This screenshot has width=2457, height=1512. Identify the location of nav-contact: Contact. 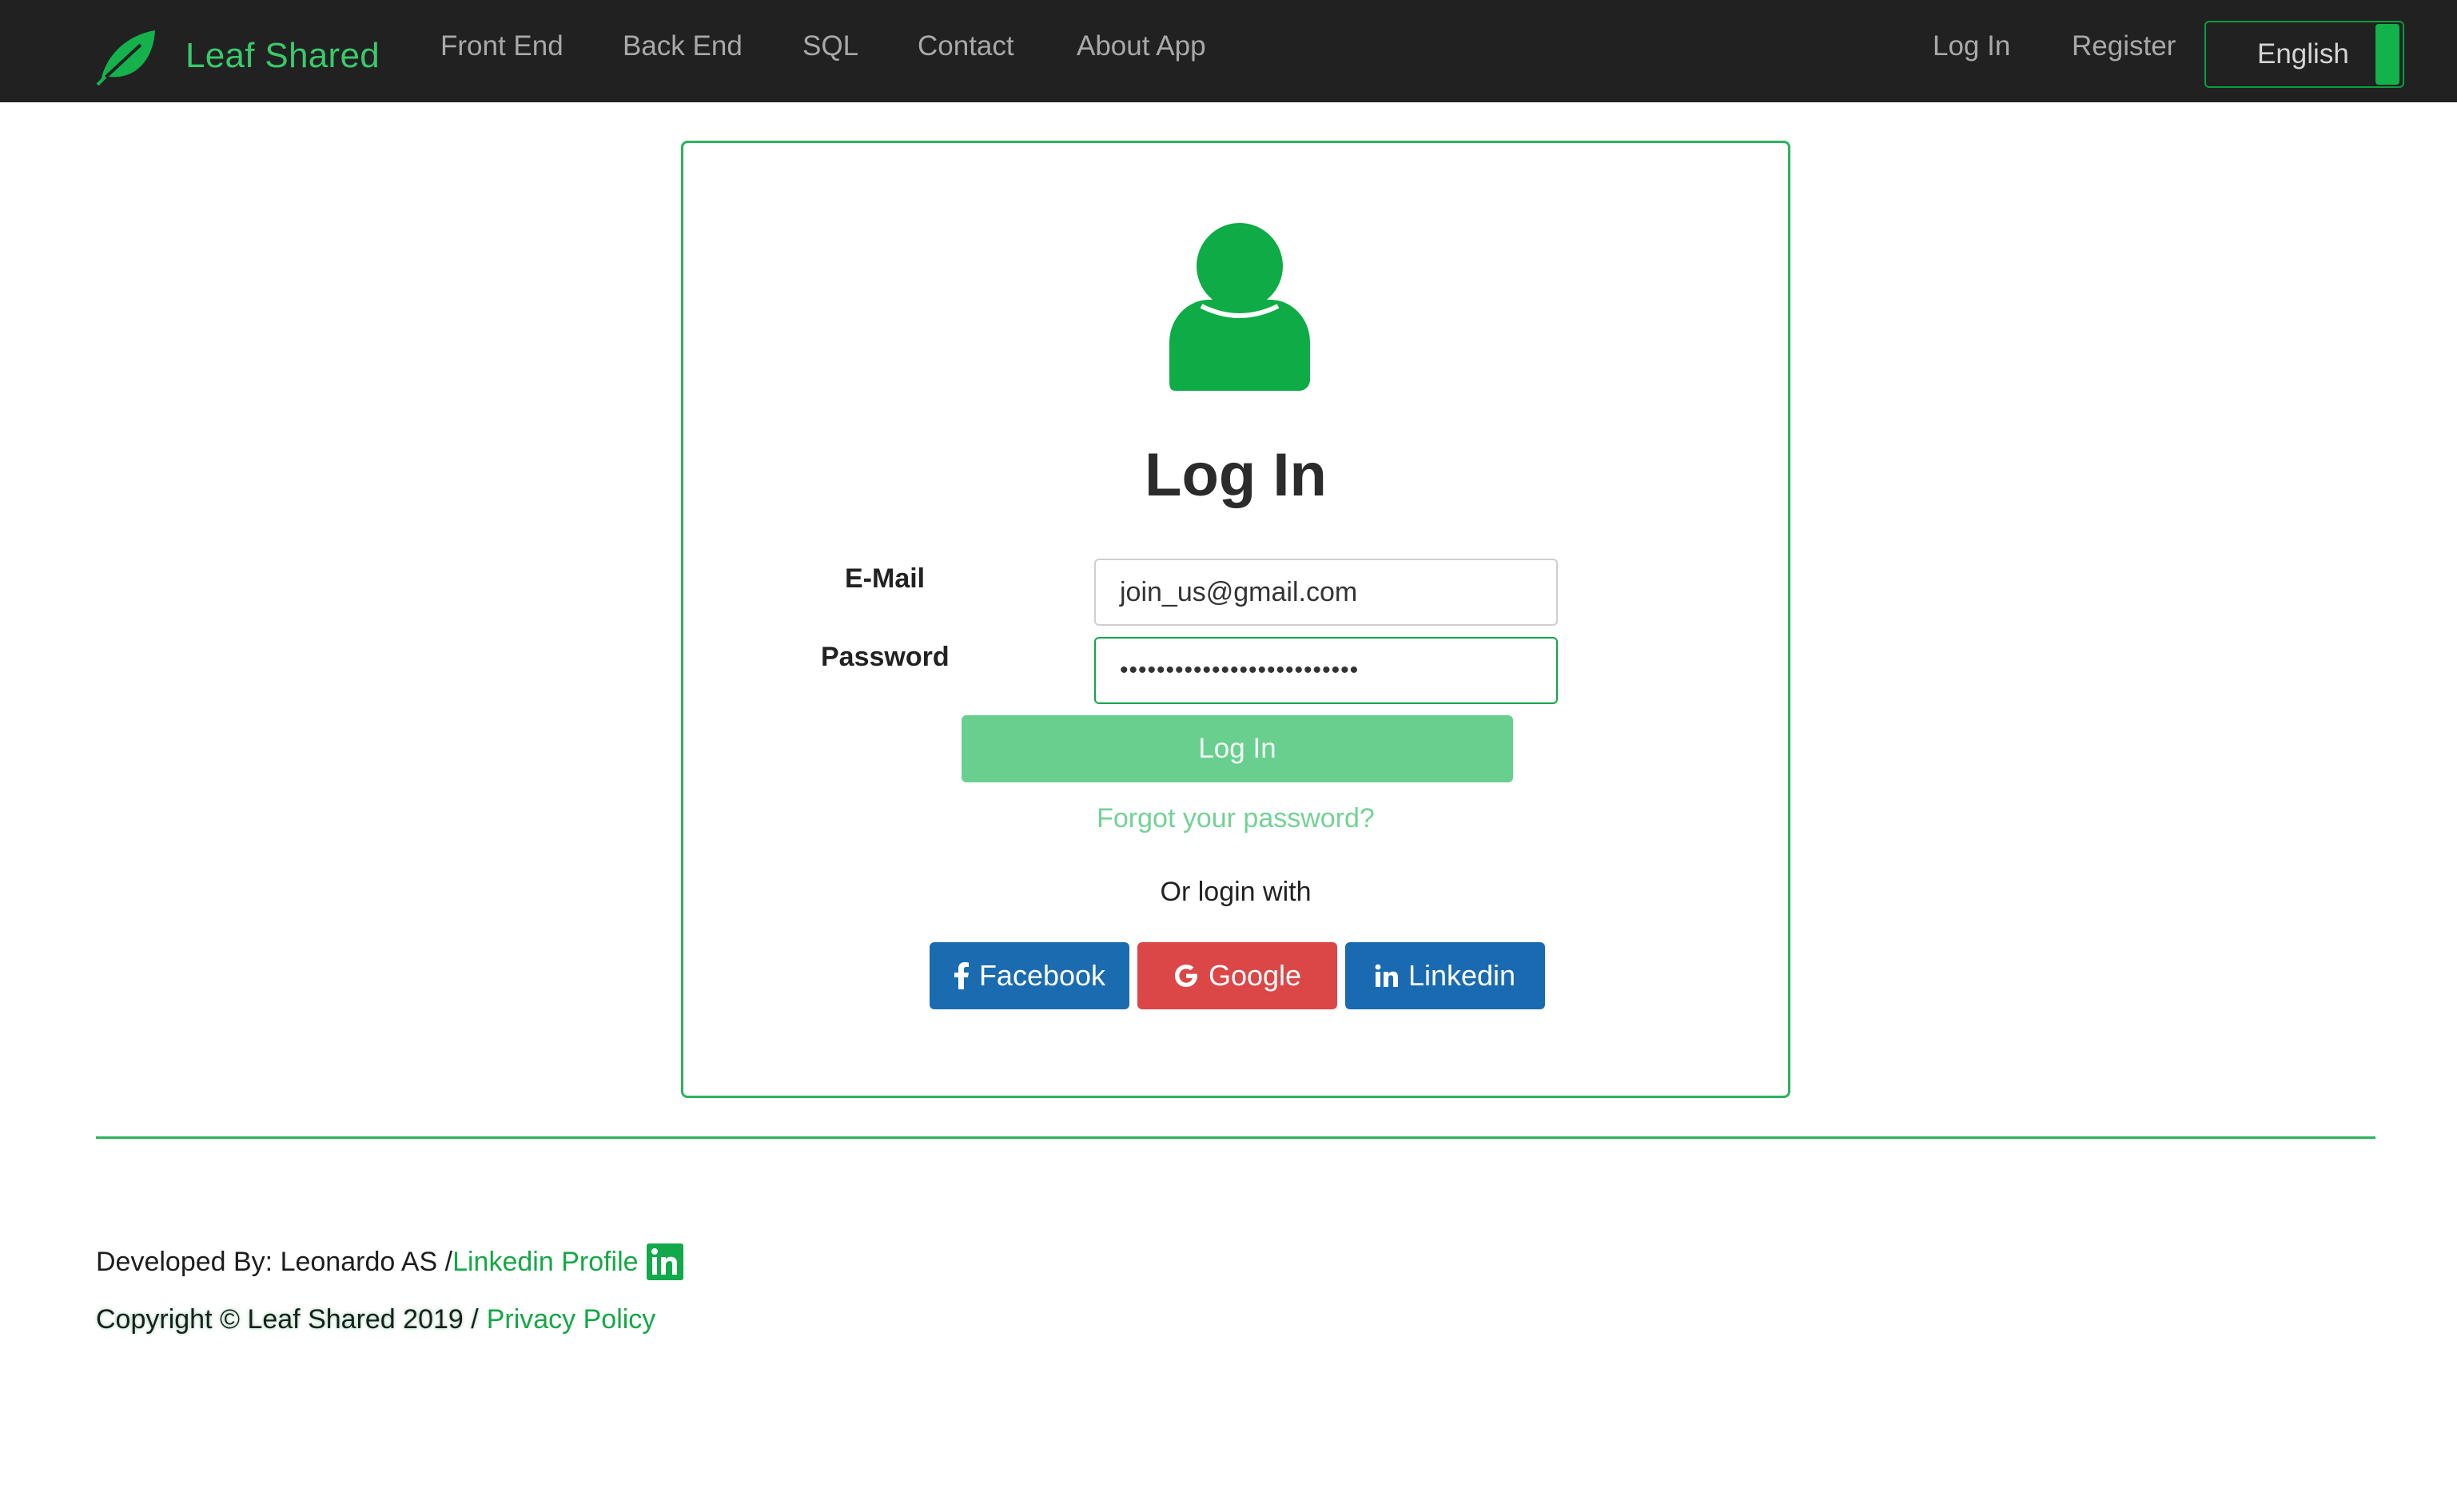
(966, 46).